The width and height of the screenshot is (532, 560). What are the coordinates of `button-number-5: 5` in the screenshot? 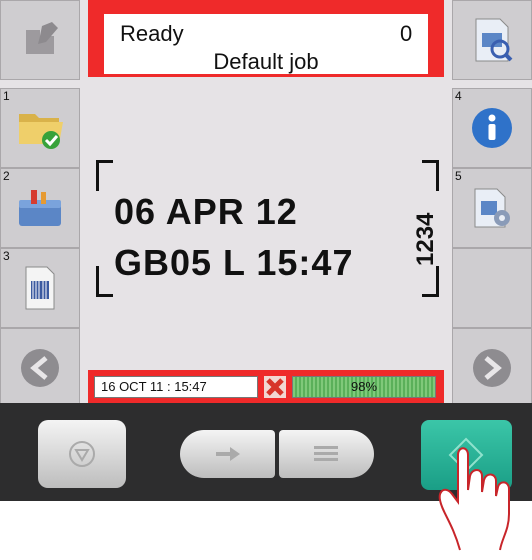 It's located at (458, 176).